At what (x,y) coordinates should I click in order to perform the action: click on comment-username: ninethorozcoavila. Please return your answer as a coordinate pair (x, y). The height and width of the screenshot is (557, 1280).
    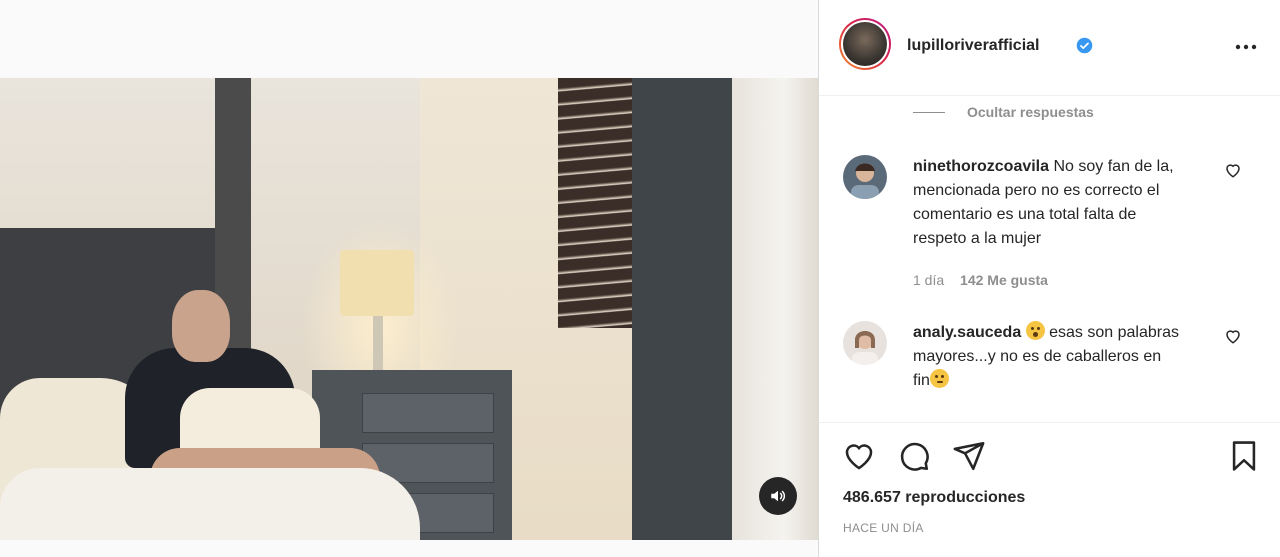
    Looking at the image, I should click on (981, 166).